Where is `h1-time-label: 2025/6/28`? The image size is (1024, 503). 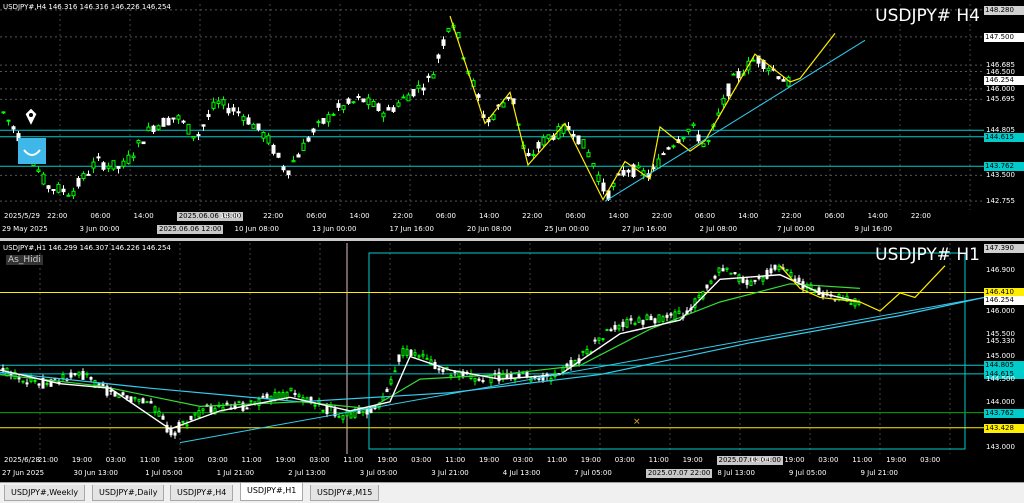 h1-time-label: 2025/6/28 is located at coordinates (22, 460).